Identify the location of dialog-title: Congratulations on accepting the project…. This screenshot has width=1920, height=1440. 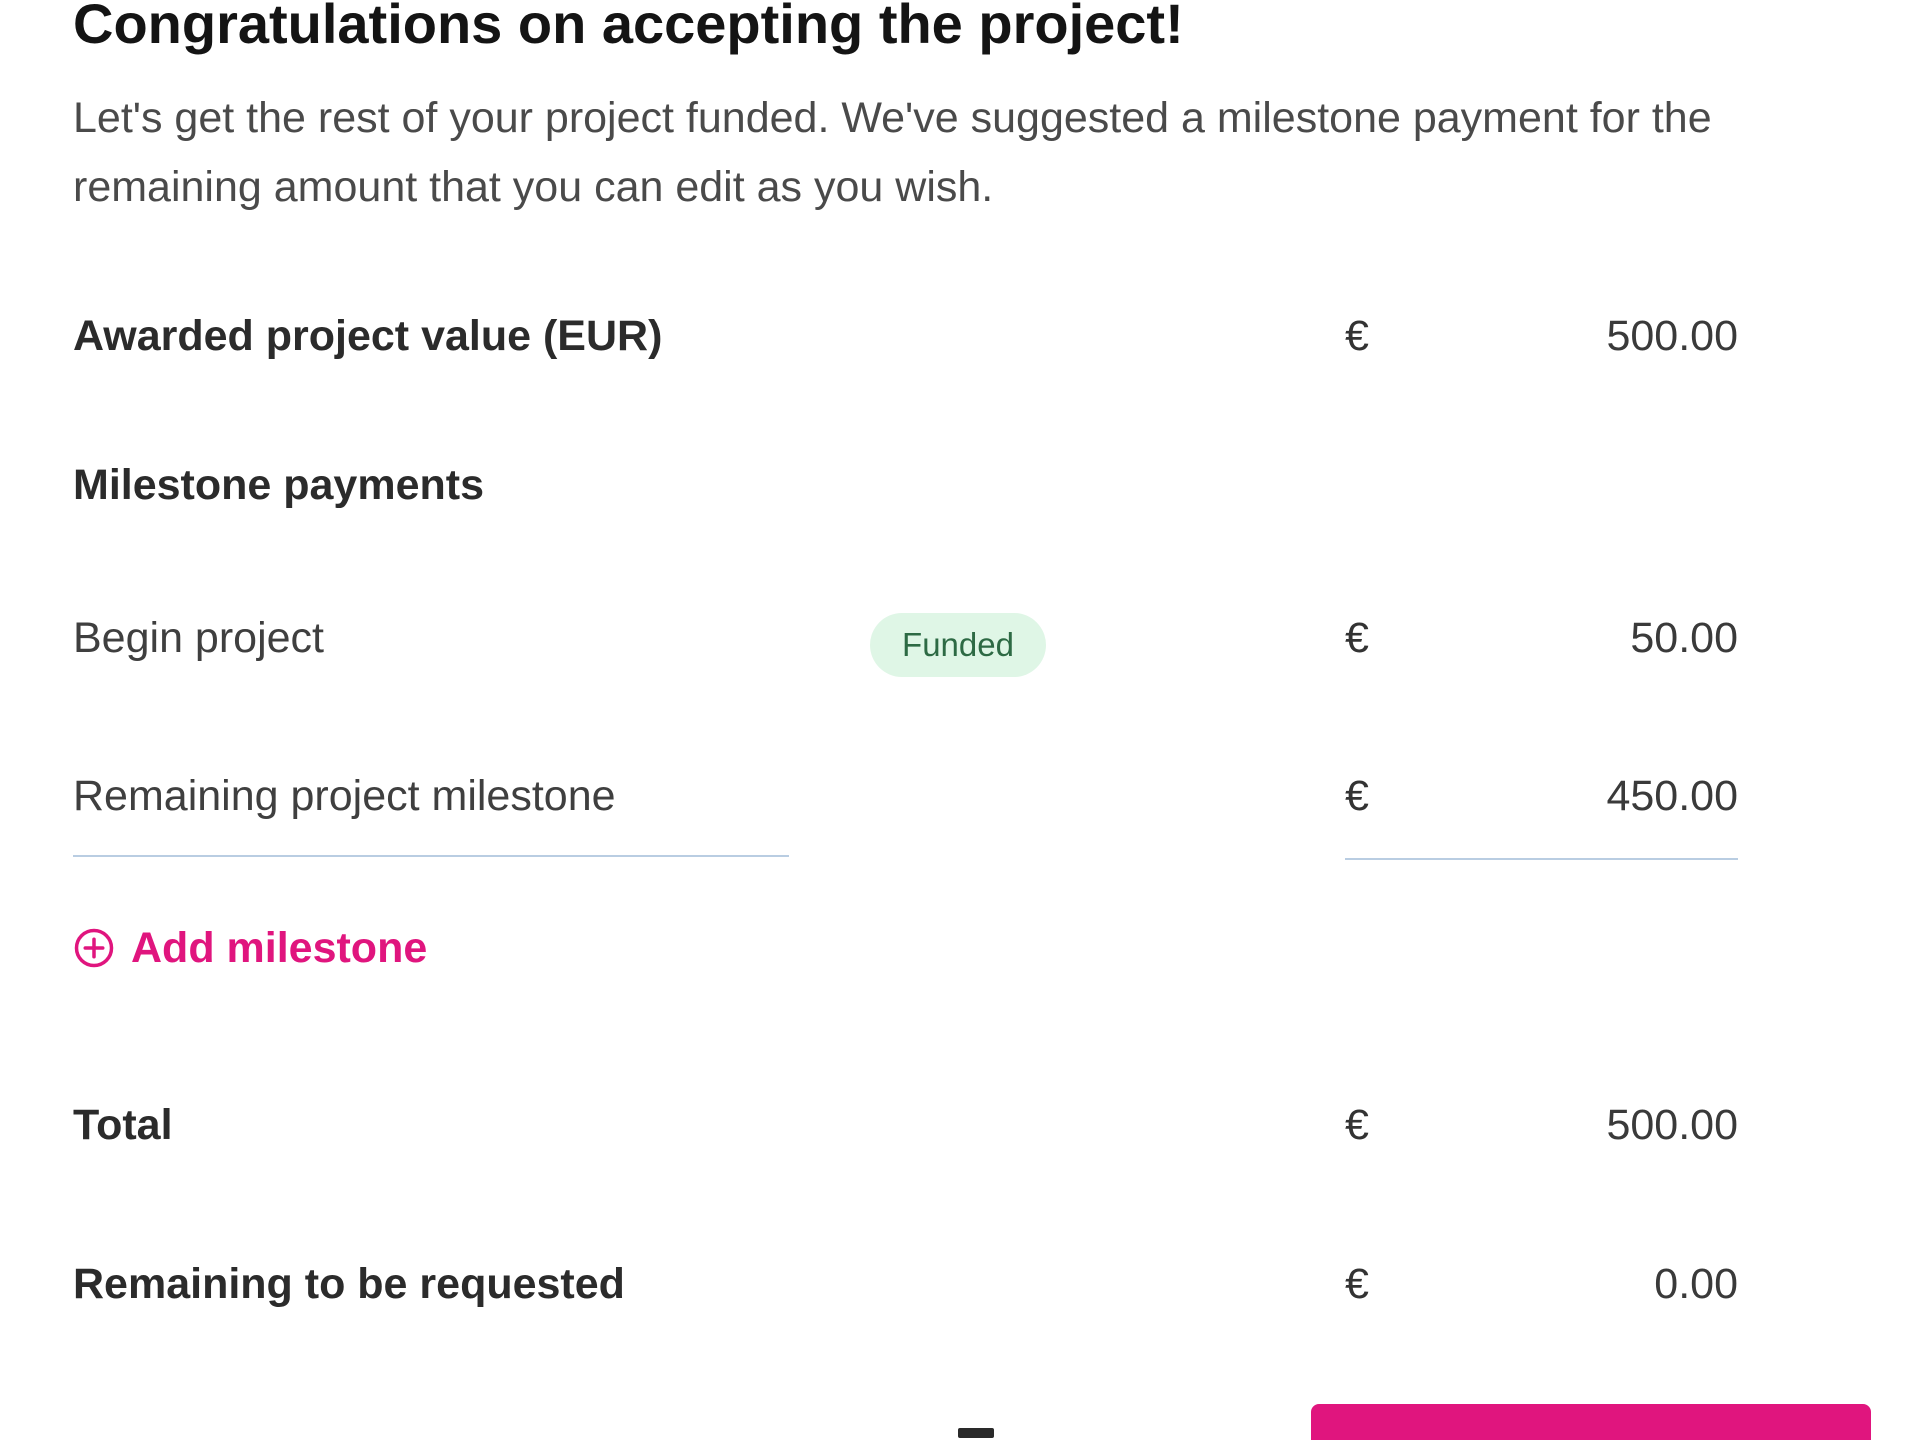
(628, 27).